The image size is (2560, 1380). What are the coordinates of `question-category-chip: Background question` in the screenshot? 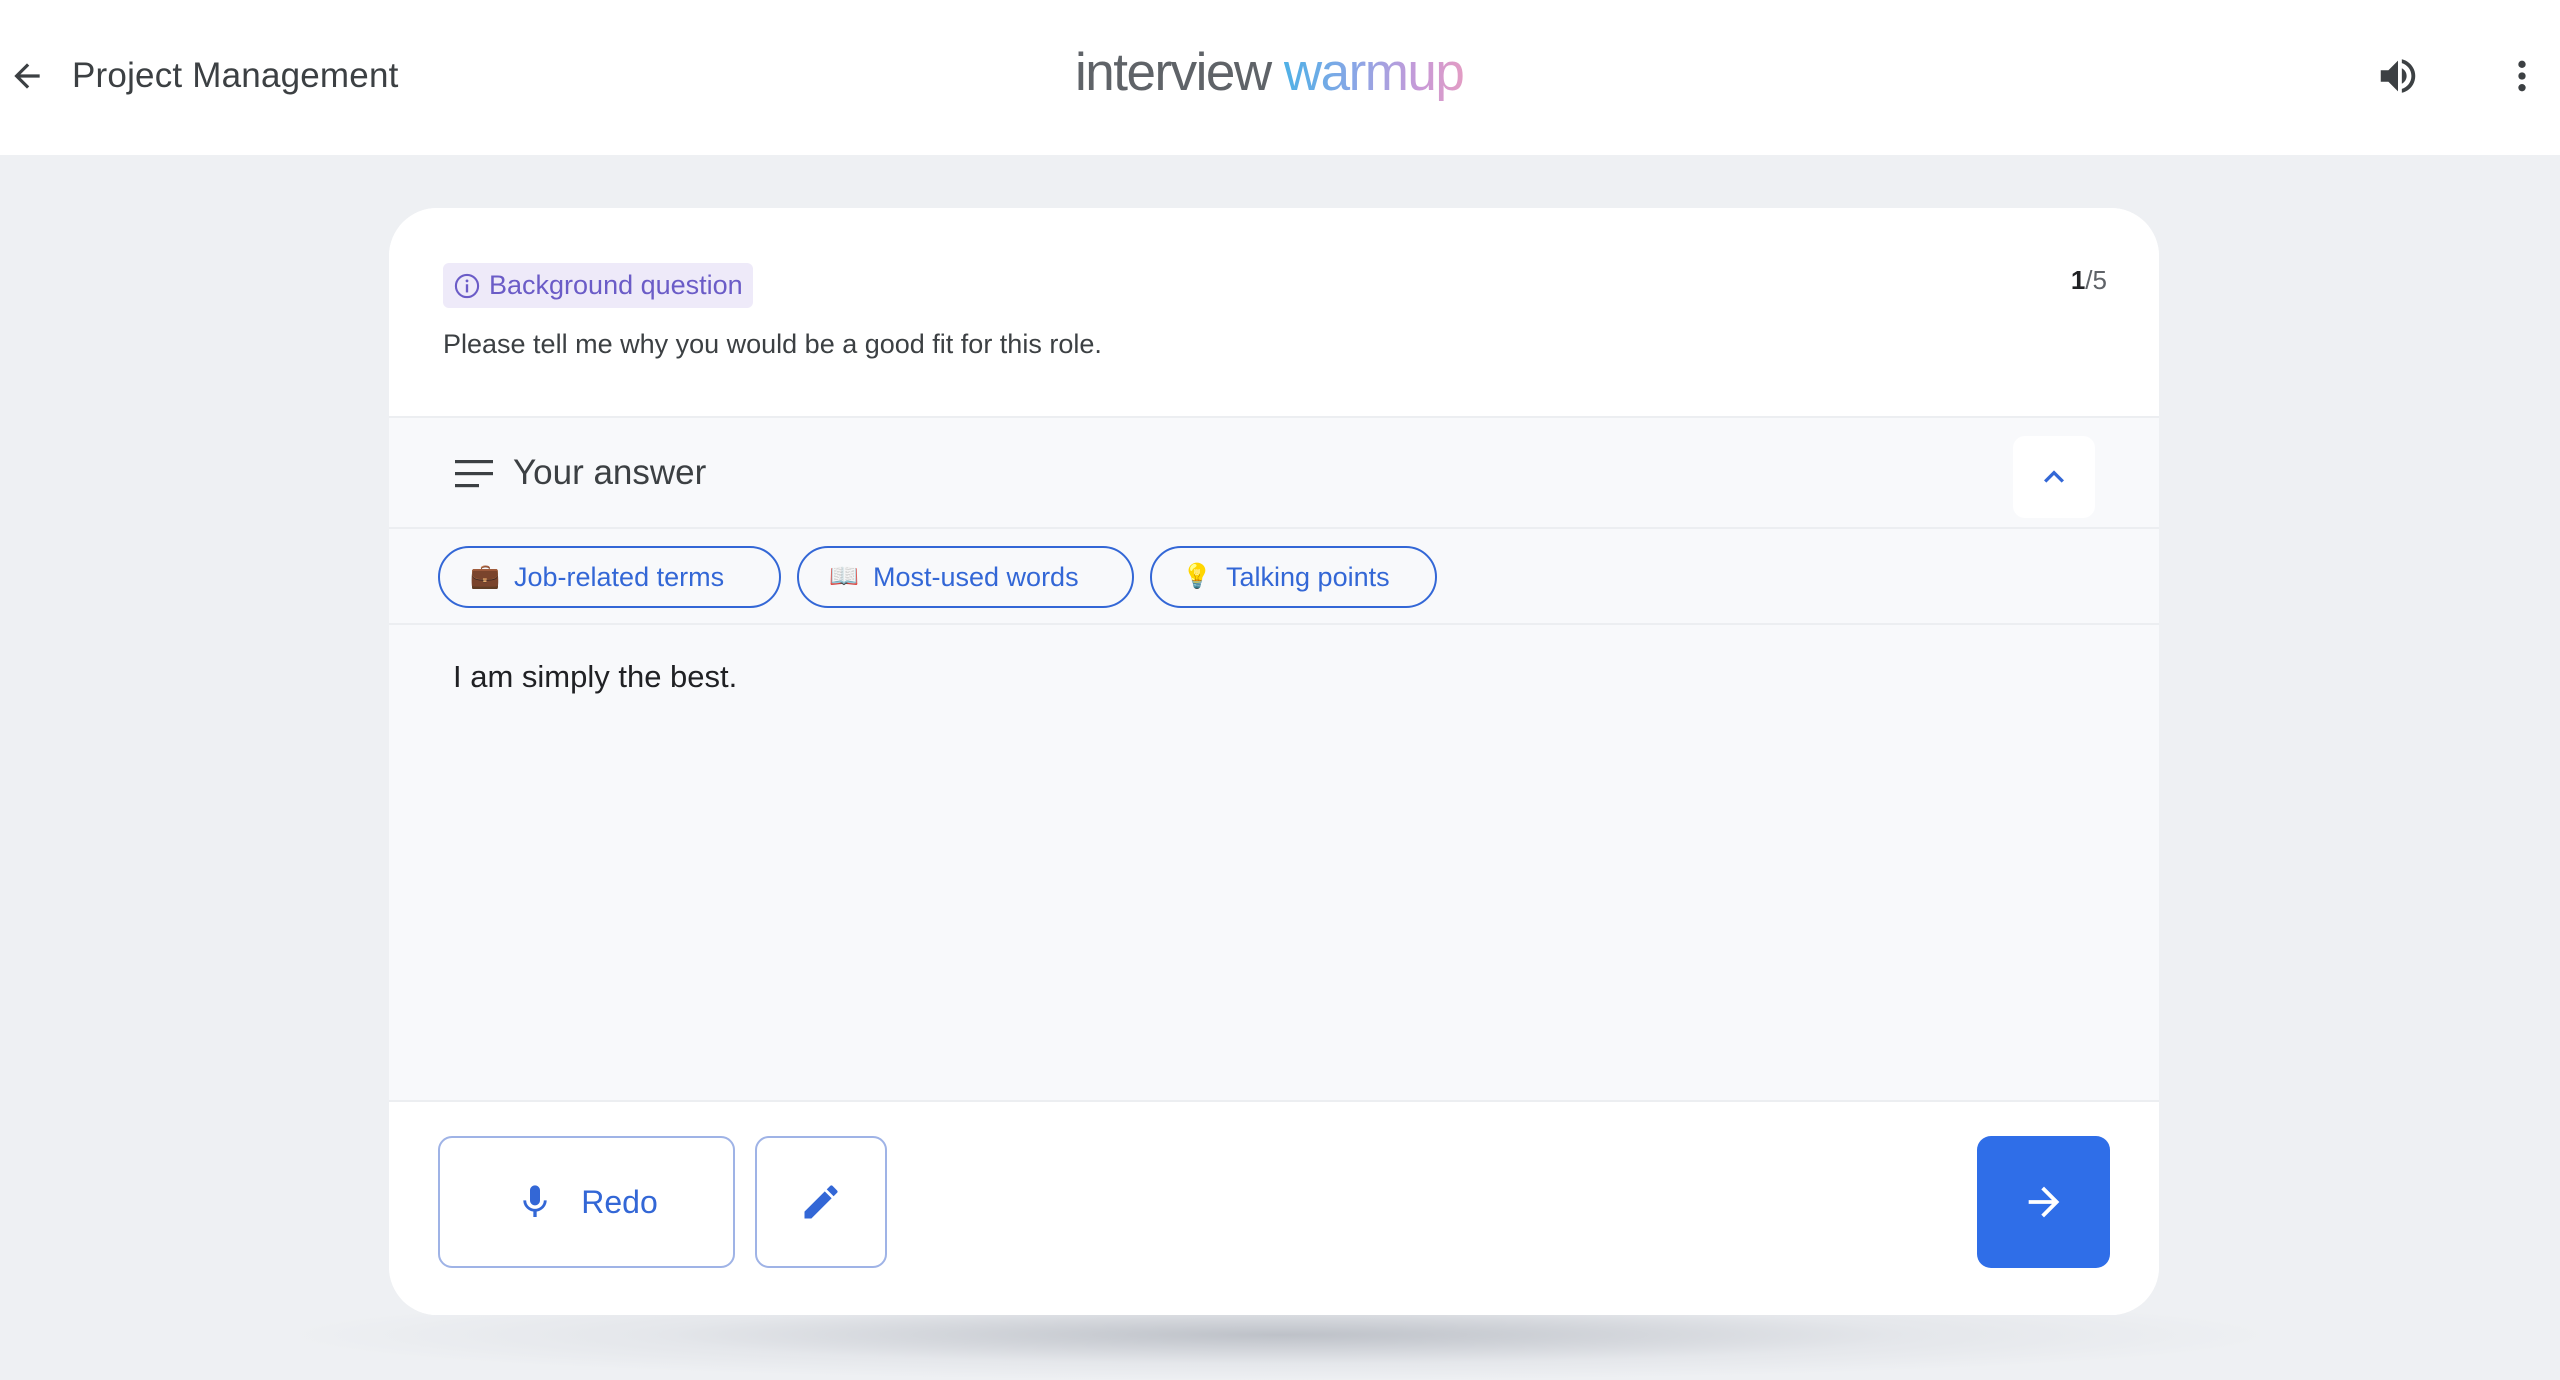 It's located at (598, 285).